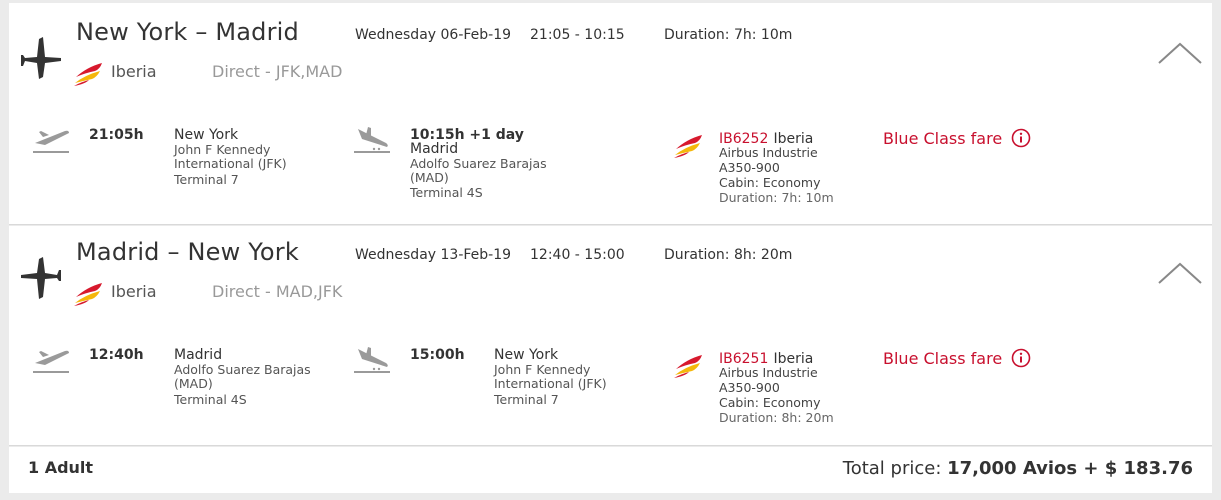 The image size is (1221, 500). Describe the element at coordinates (577, 35) in the screenshot. I see `flight-times: 21:05 - 10:15` at that location.